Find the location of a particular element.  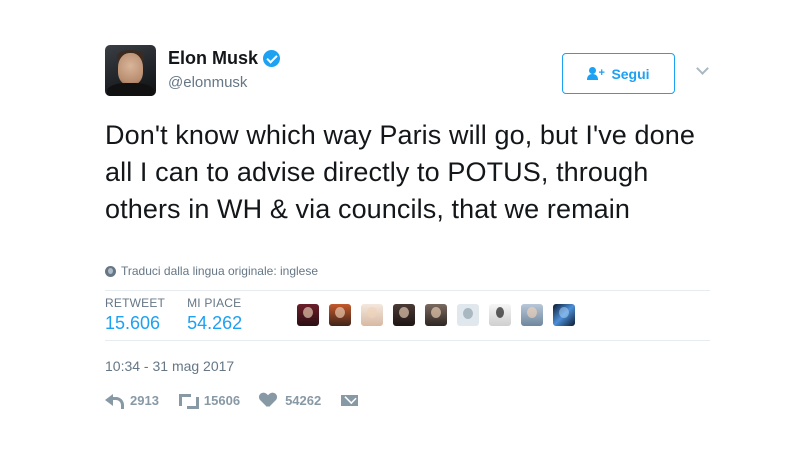

like-count: 54262 is located at coordinates (303, 400).